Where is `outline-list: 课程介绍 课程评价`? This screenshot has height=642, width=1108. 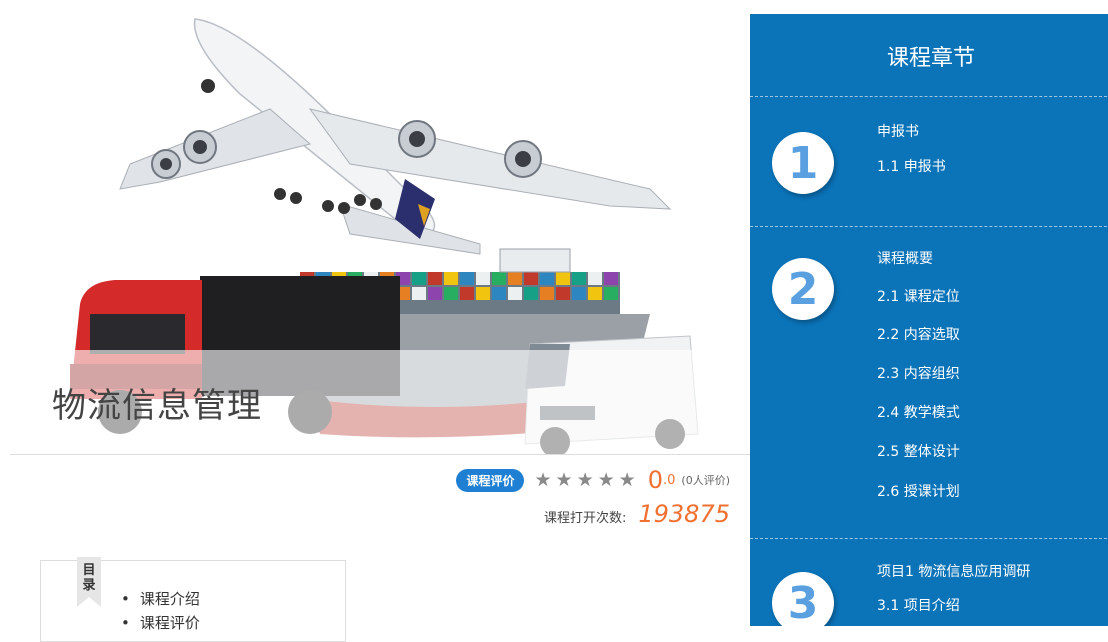
outline-list: 课程介绍 课程评价 is located at coordinates (160, 611).